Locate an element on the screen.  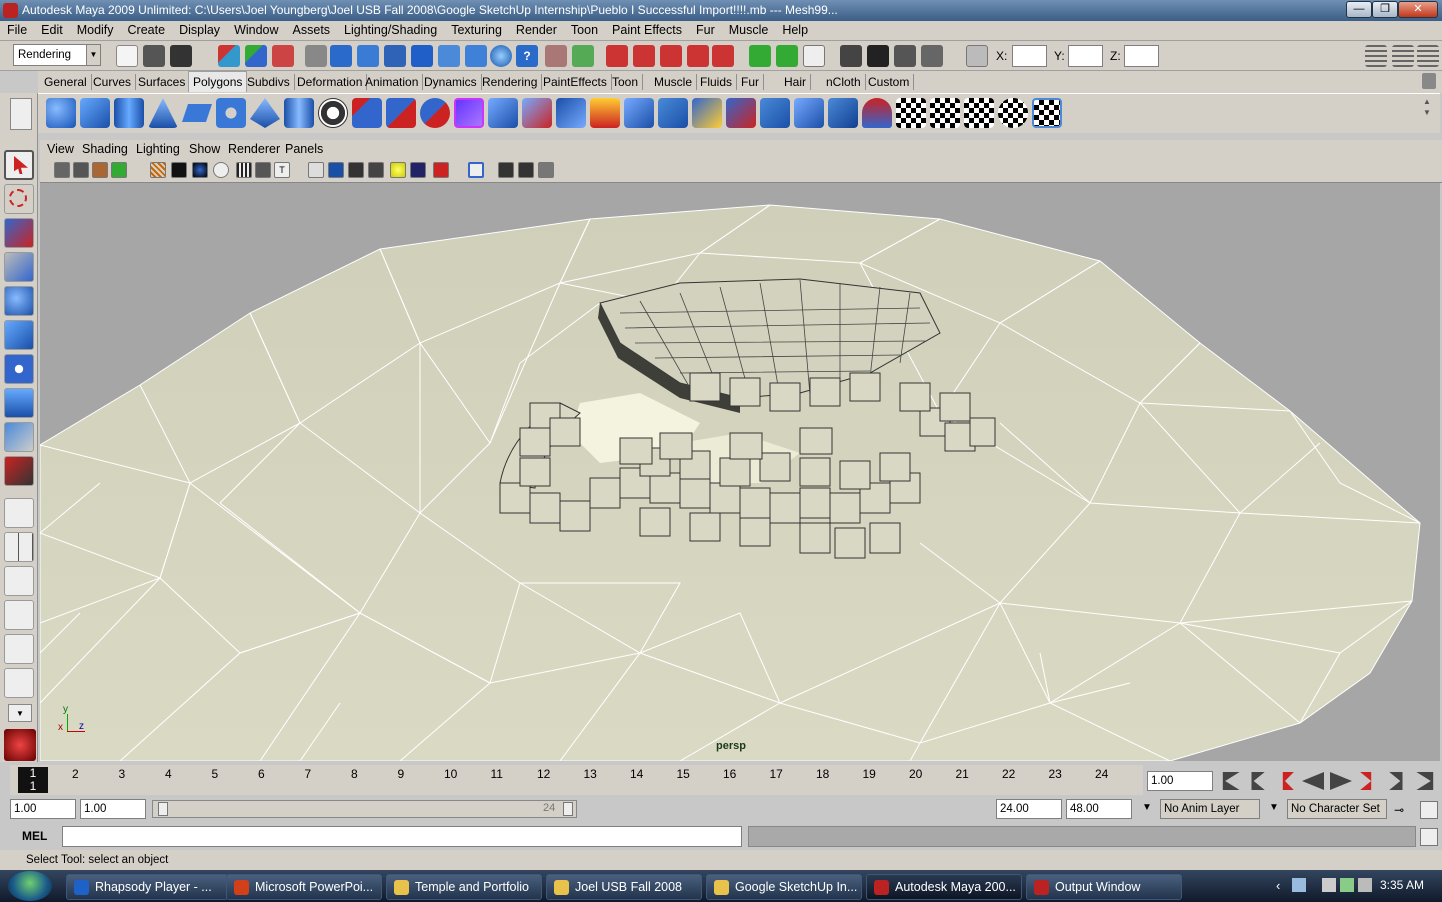
xray-icon is located at coordinates (476, 170).